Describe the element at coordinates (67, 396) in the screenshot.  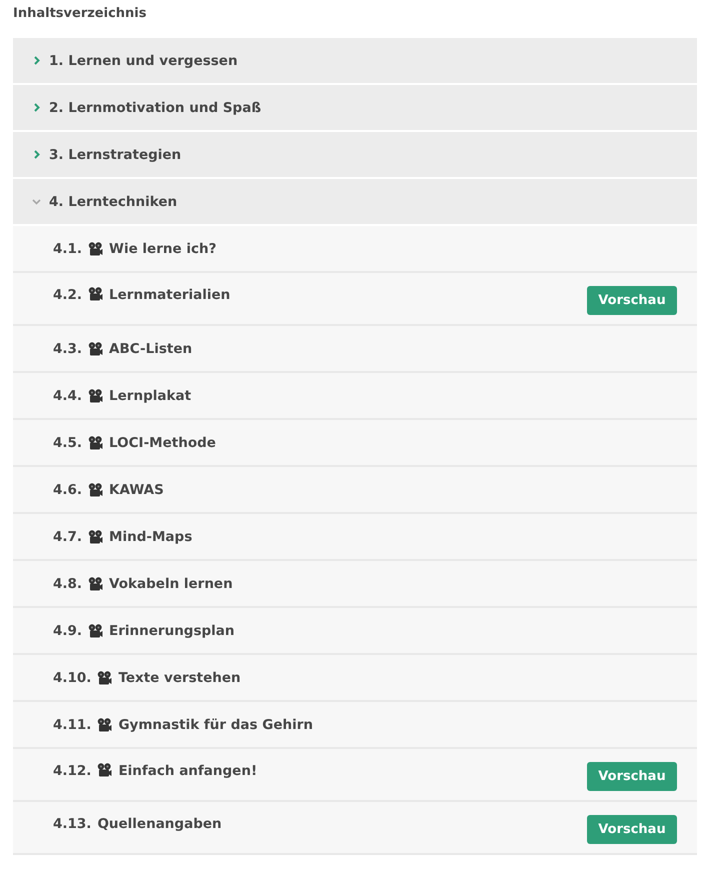
I see `lesson-number: 4.4.` at that location.